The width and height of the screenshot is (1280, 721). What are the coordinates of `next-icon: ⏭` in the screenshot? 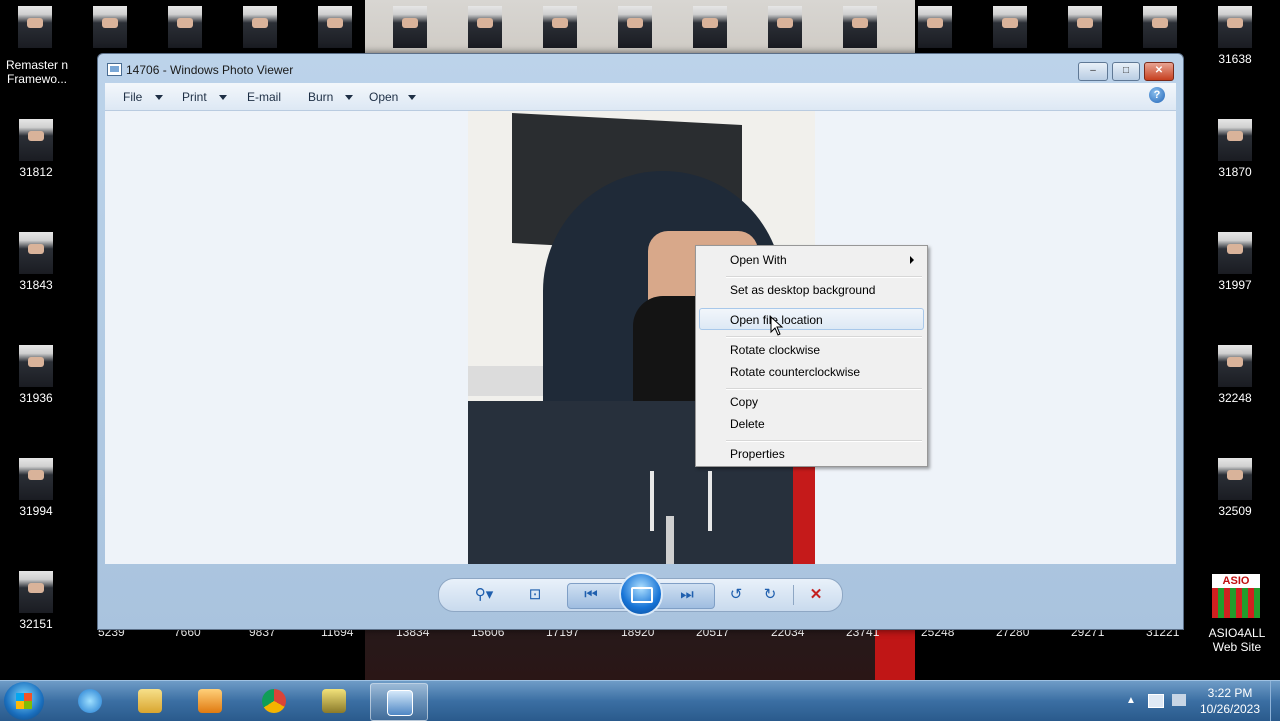 It's located at (687, 595).